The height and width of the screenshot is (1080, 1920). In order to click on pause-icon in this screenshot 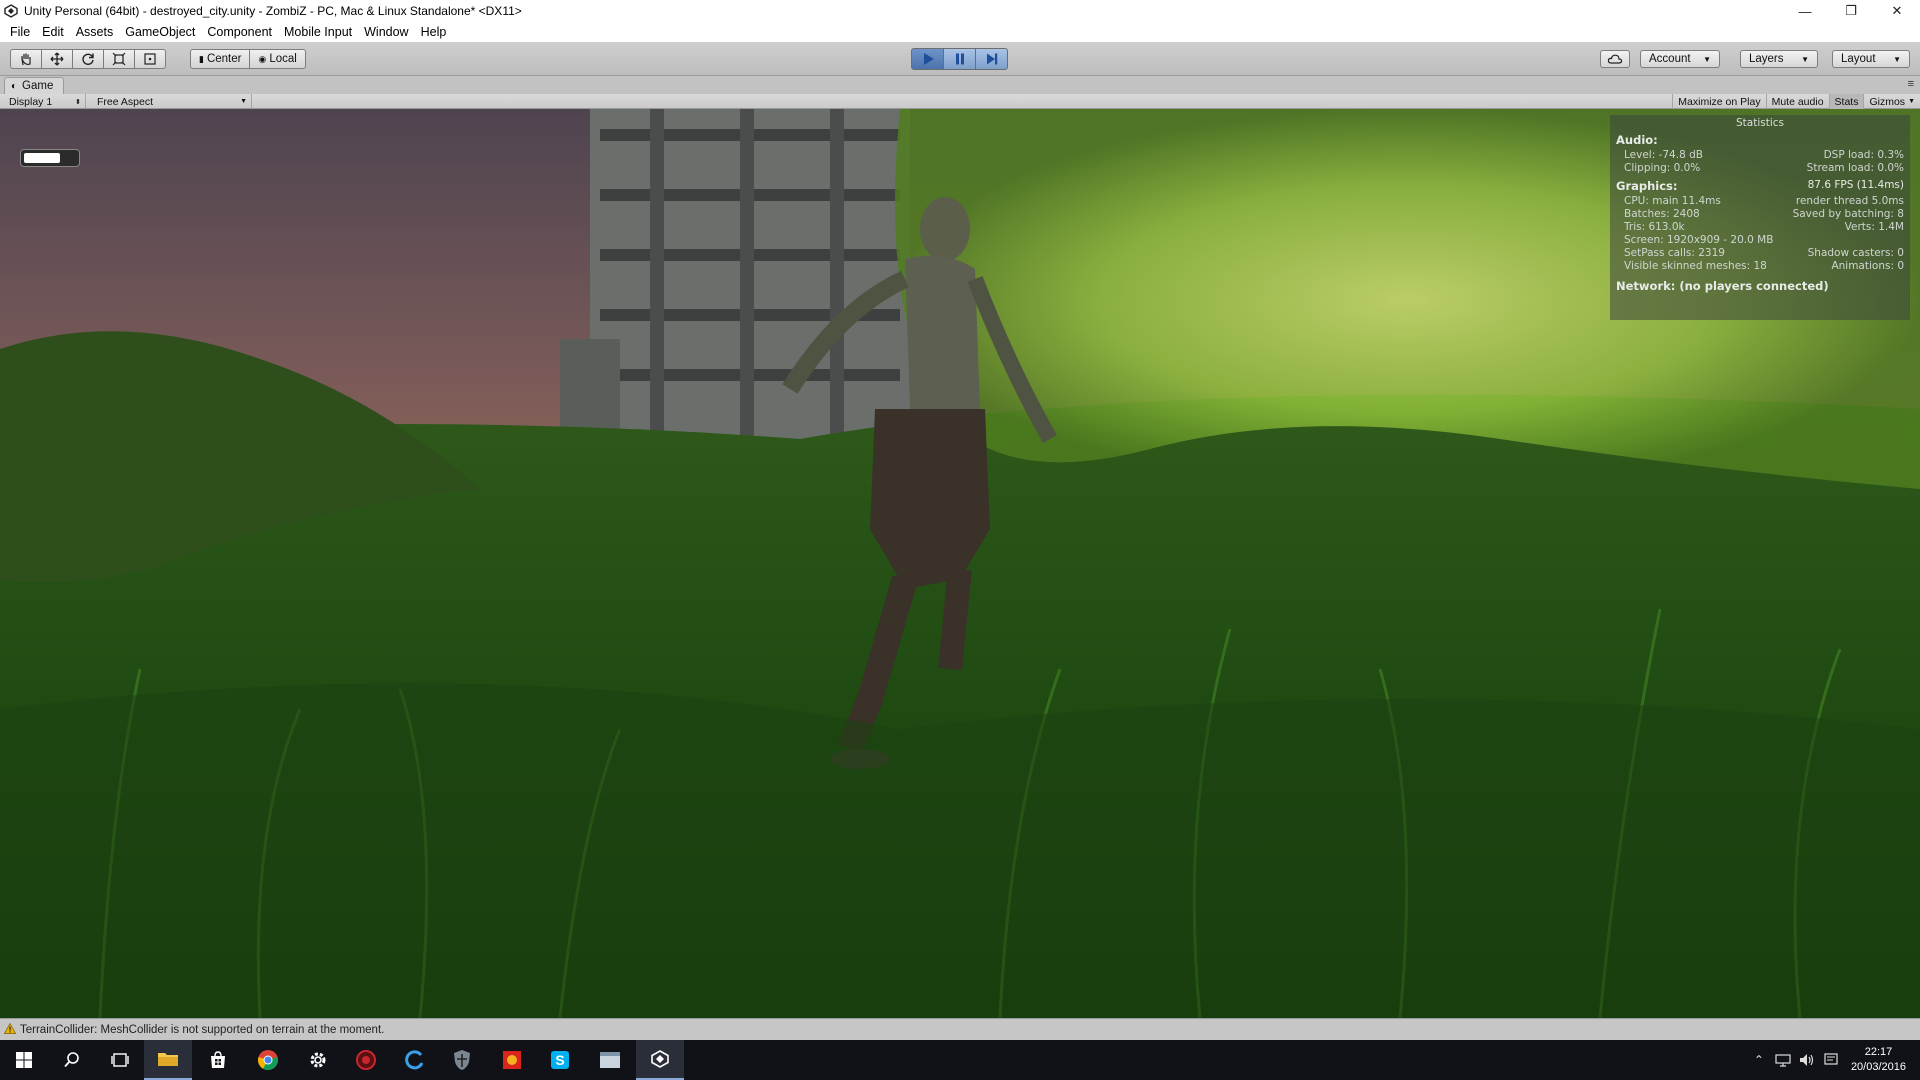, I will do `click(959, 59)`.